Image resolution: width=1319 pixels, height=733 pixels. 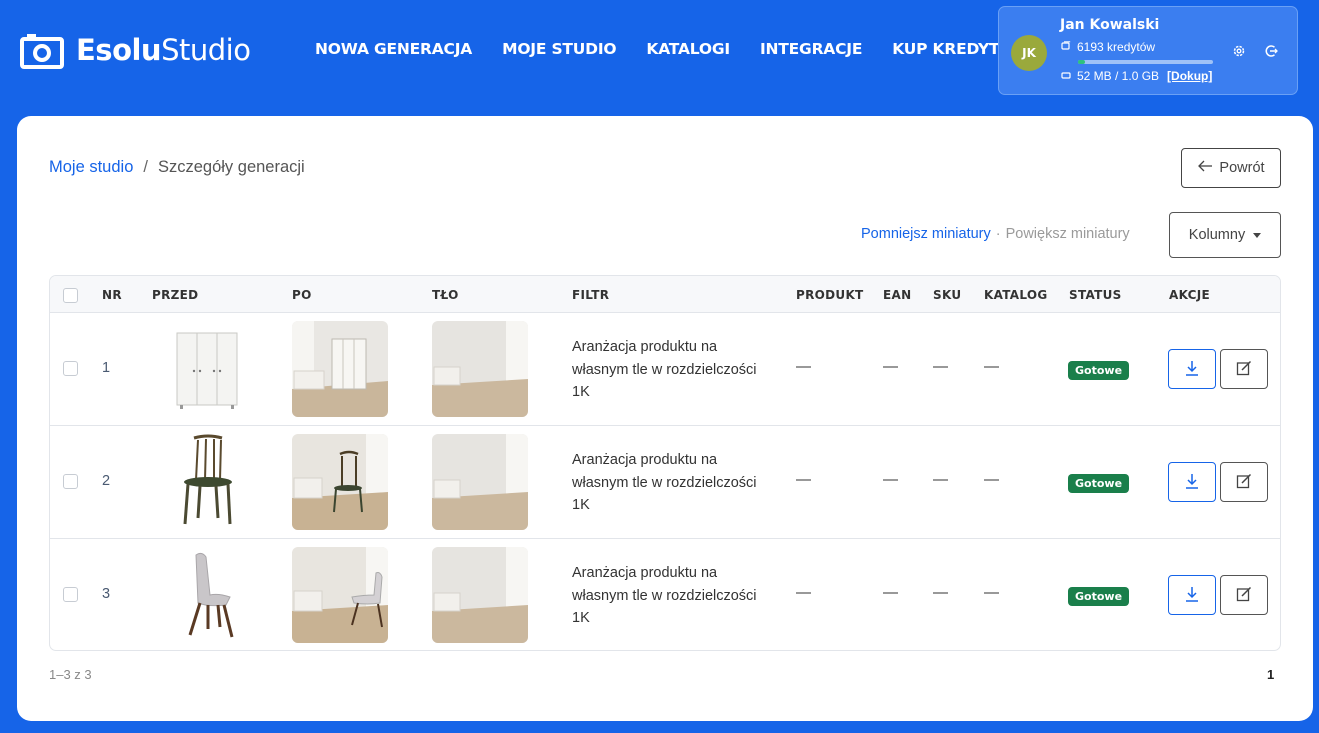 What do you see at coordinates (1095, 295) in the screenshot?
I see `col-status: STATUS` at bounding box center [1095, 295].